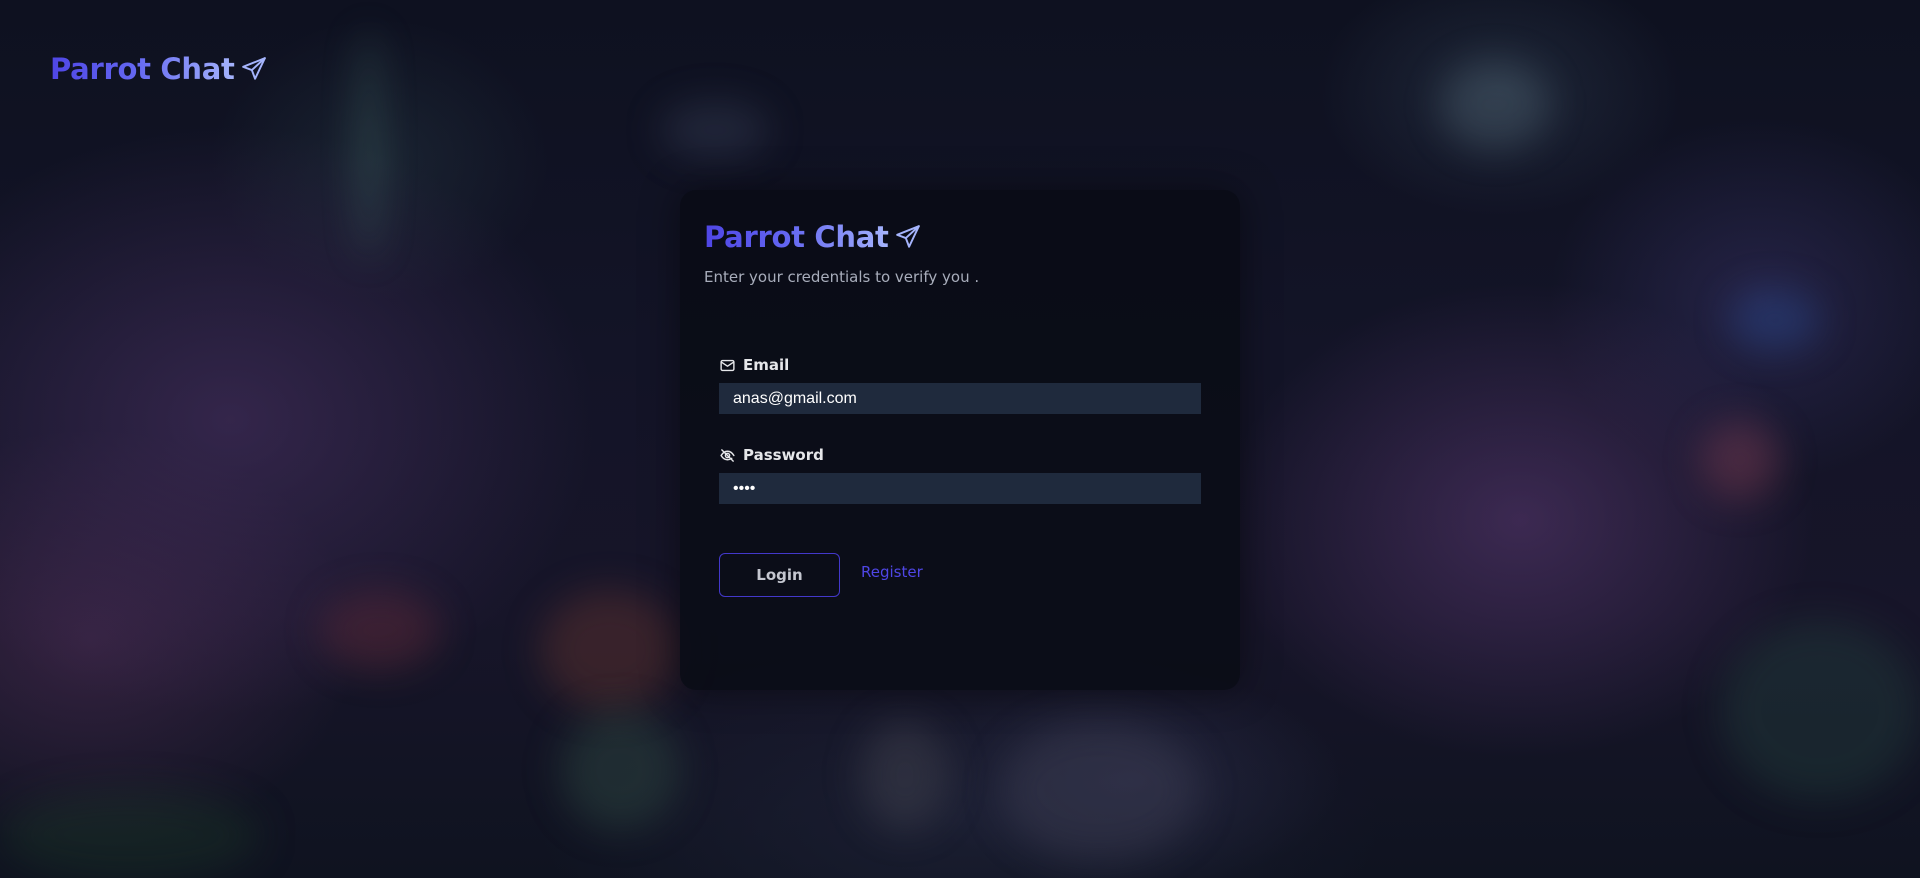 This screenshot has height=878, width=1920. I want to click on card-subtitle: Enter your credentials to verify you ., so click(842, 277).